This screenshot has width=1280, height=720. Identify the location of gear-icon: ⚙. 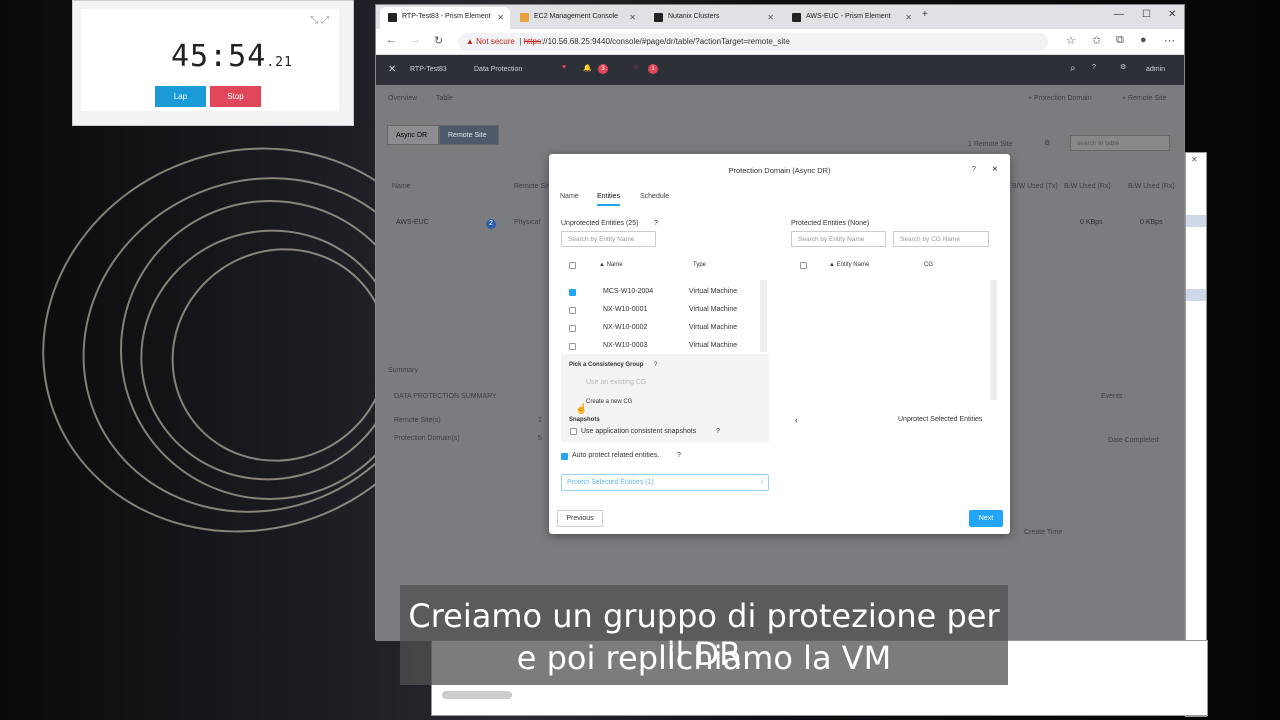
(1123, 67).